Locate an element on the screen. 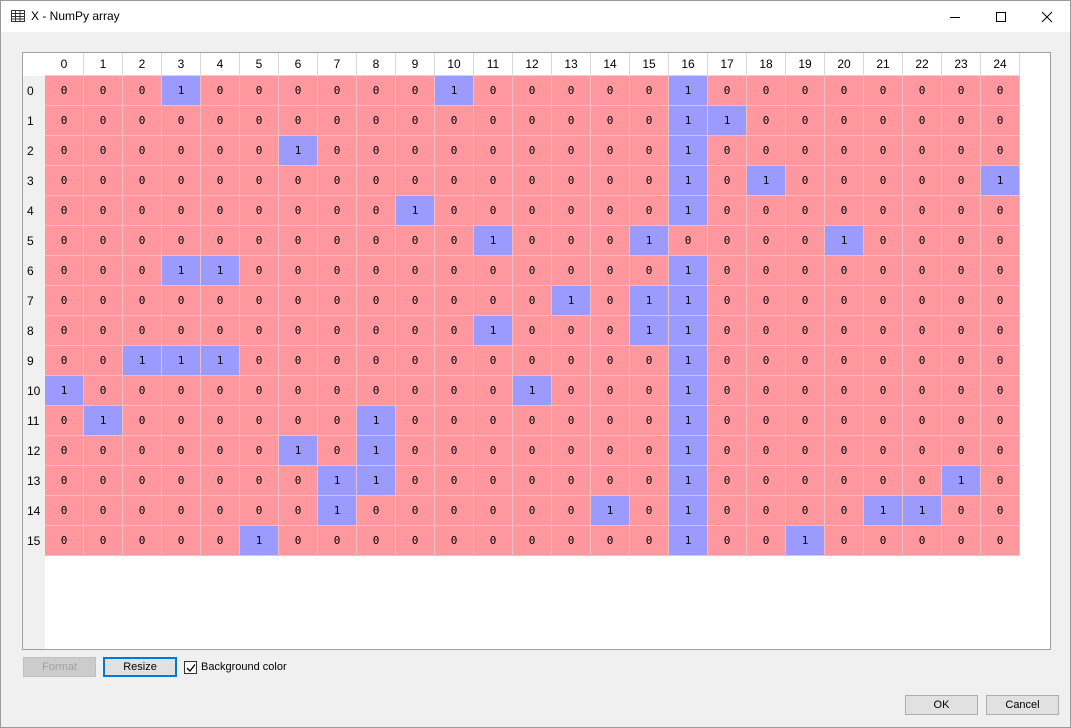  column-header: 9 is located at coordinates (415, 64).